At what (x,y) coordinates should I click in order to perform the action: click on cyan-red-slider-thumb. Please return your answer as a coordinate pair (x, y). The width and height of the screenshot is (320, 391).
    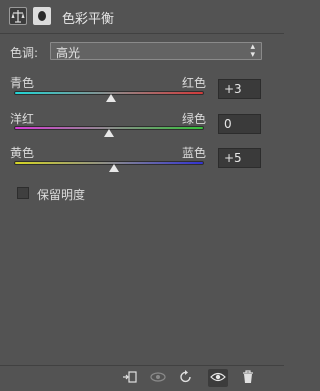
    Looking at the image, I should click on (110, 98).